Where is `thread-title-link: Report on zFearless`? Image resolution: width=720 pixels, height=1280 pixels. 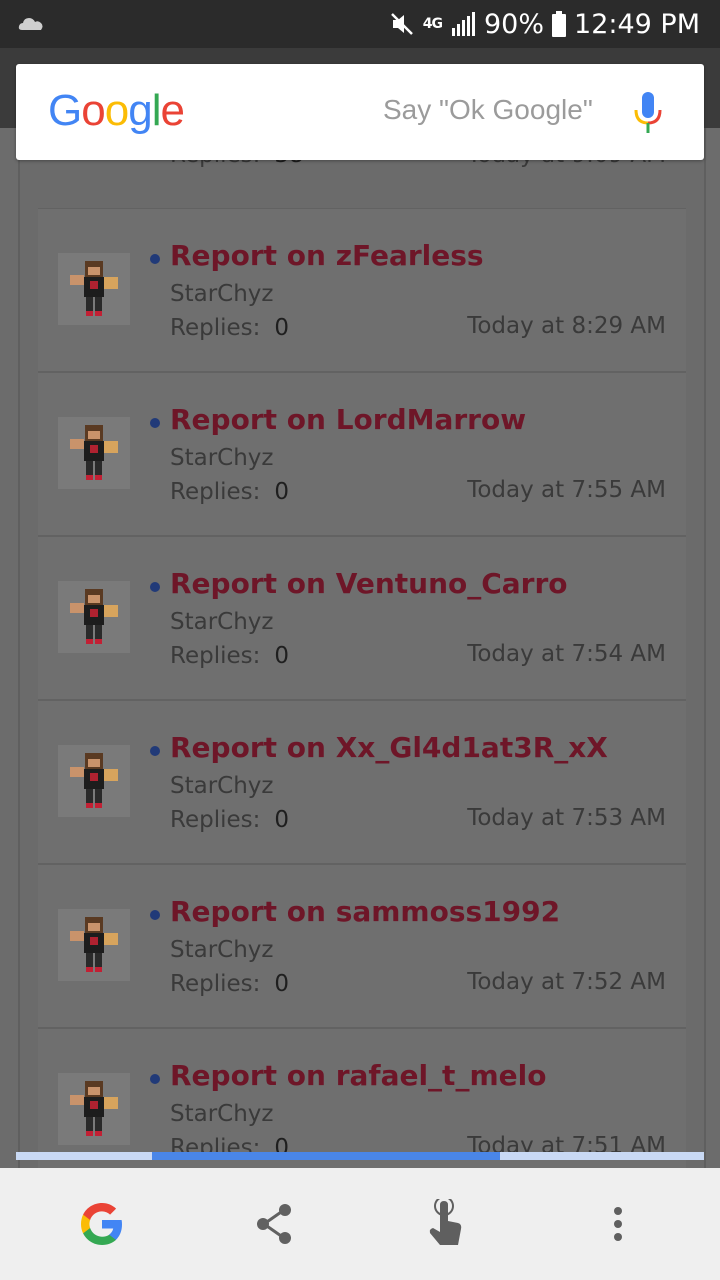 thread-title-link: Report on zFearless is located at coordinates (327, 255).